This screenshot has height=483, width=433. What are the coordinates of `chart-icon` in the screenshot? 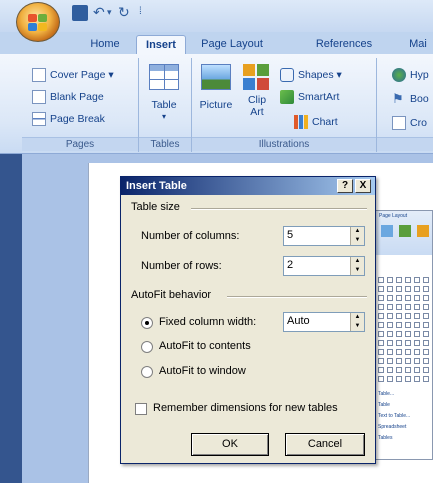 It's located at (301, 122).